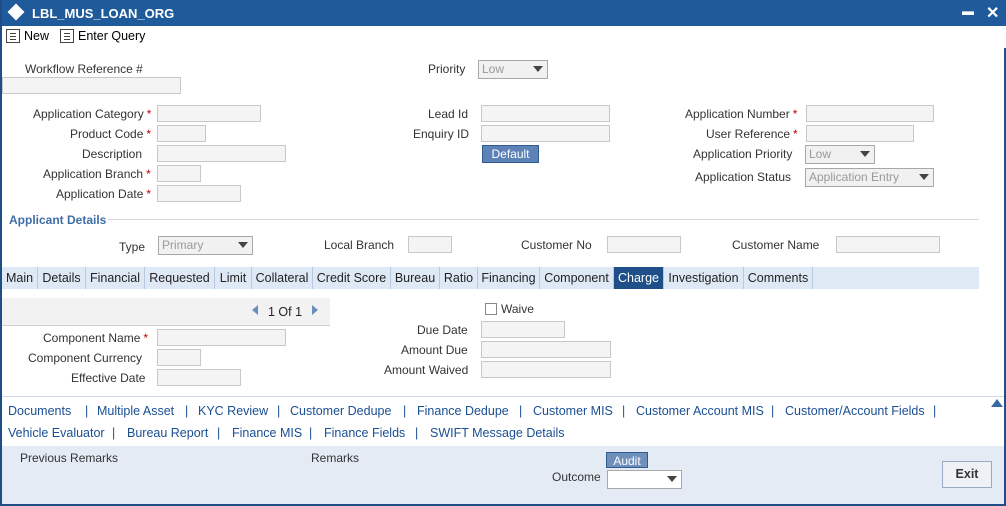  What do you see at coordinates (545, 133) in the screenshot?
I see `enquiry-id-input` at bounding box center [545, 133].